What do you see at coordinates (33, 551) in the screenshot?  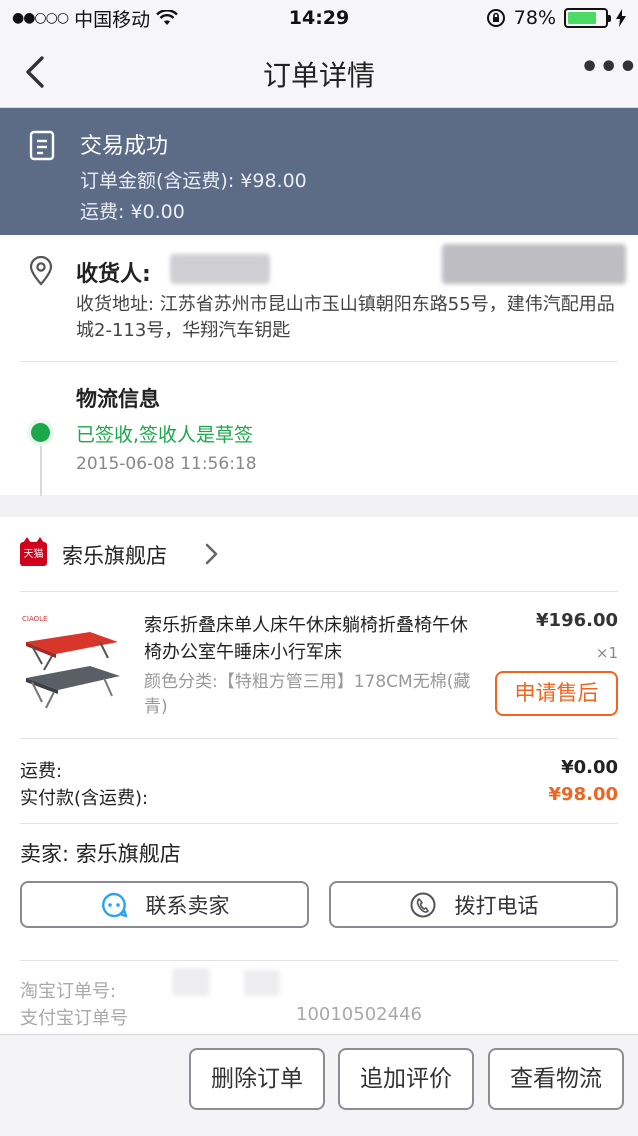 I see `tmall-badge-icon: 天猫` at bounding box center [33, 551].